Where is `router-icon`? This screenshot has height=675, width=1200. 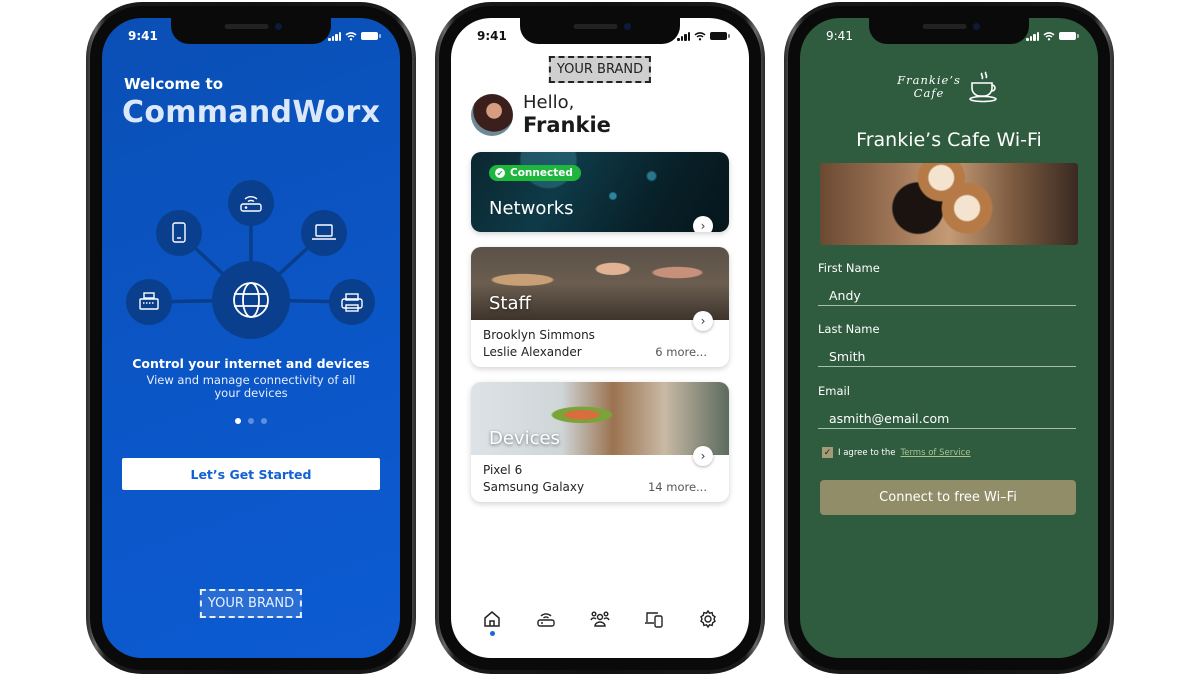 router-icon is located at coordinates (546, 620).